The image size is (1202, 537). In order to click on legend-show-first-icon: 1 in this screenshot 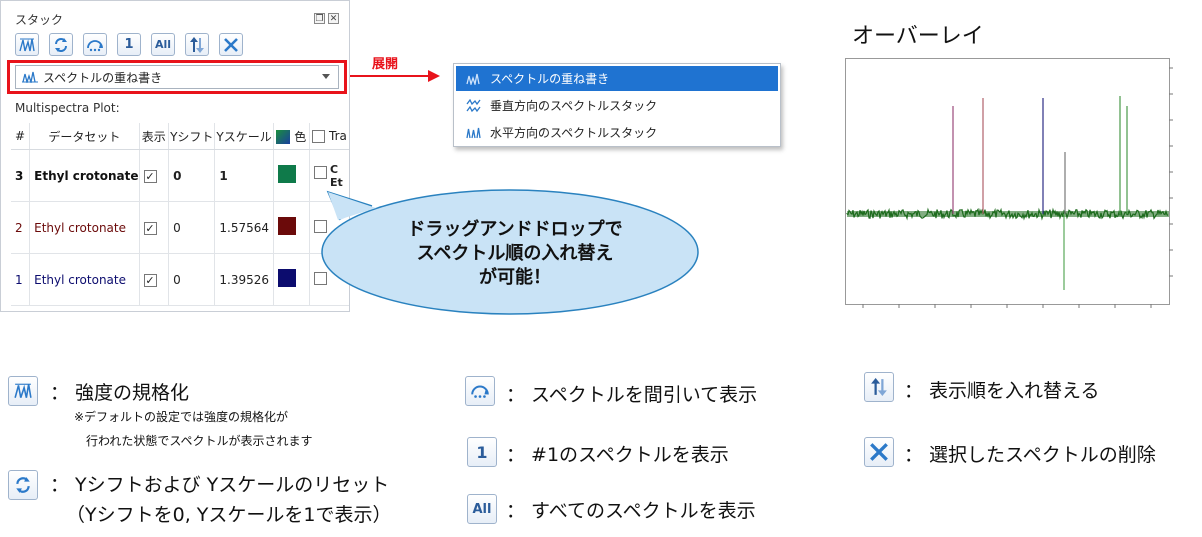, I will do `click(482, 452)`.